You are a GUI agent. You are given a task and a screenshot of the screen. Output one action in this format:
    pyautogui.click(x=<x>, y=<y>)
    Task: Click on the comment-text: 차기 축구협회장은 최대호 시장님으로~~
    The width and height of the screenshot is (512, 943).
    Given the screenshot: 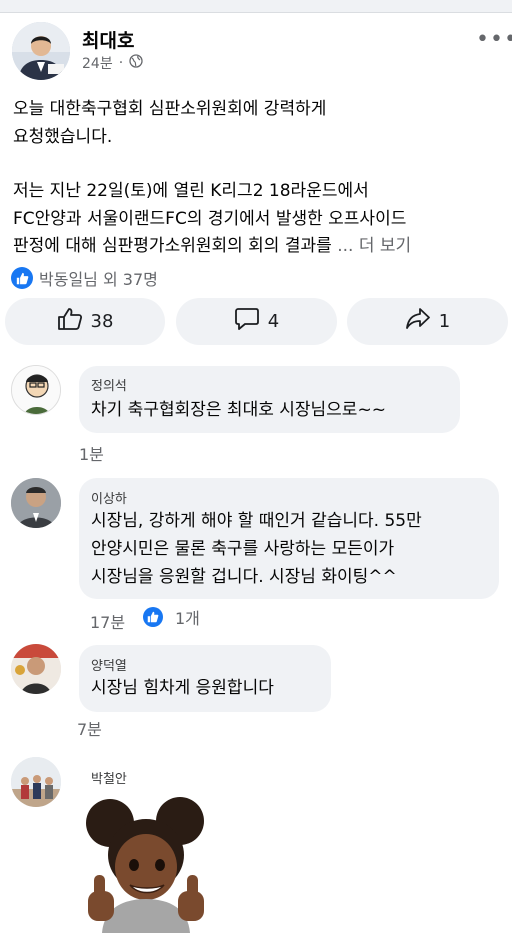 What is the action you would take?
    pyautogui.click(x=238, y=410)
    